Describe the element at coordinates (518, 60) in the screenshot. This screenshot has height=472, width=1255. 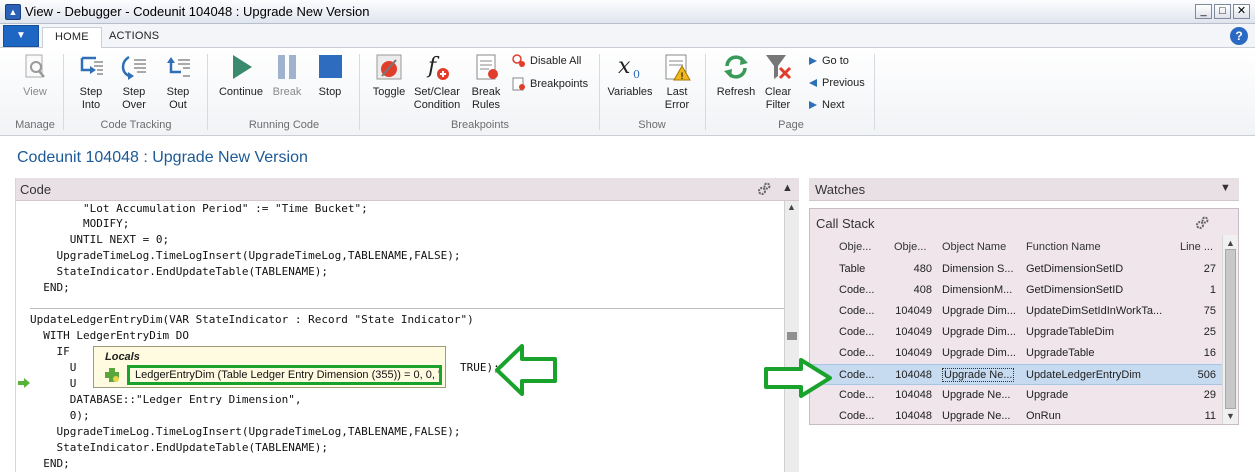
I see `disable-breakpoints-icon` at that location.